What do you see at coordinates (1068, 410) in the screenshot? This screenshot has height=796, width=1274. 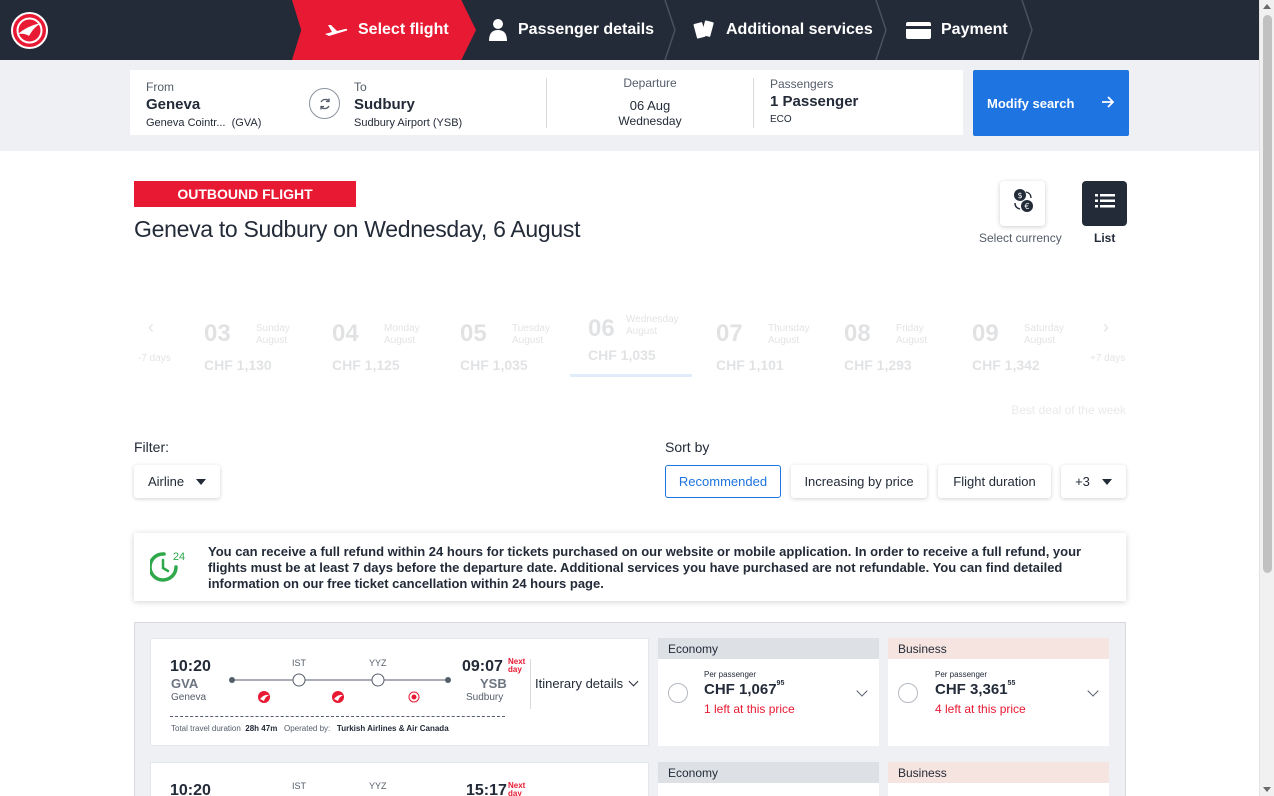 I see `best-deal-label: Best deal of the week` at bounding box center [1068, 410].